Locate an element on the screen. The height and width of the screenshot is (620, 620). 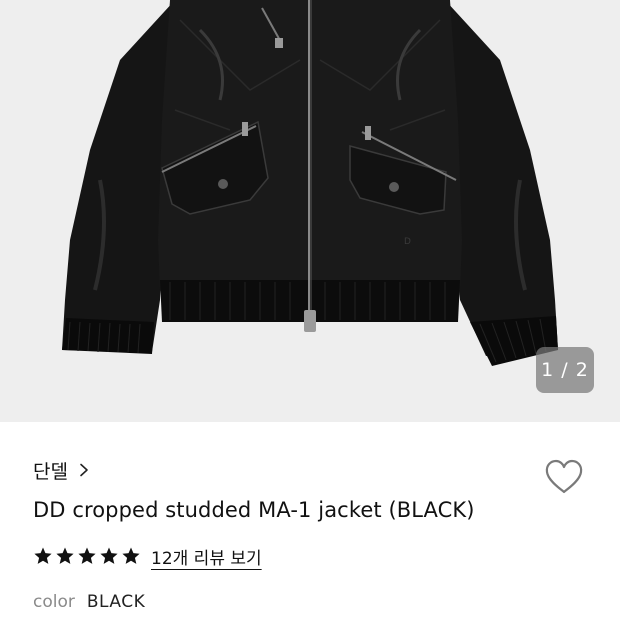
brand-link: 단델 is located at coordinates (61, 470).